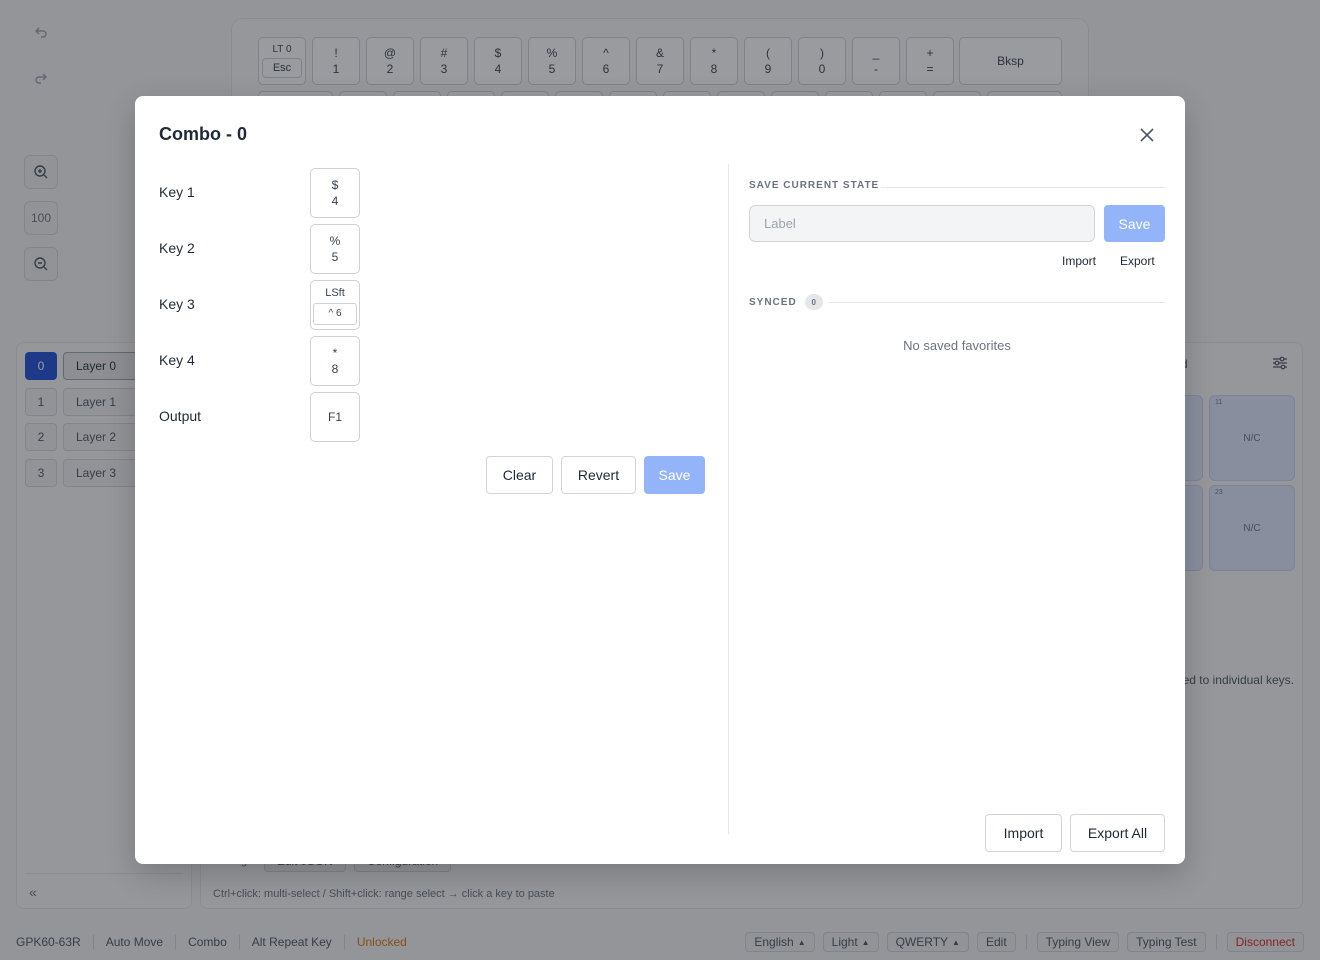 The height and width of the screenshot is (960, 1320). I want to click on save-state-heading: SAVE CURRENT STATE, so click(814, 185).